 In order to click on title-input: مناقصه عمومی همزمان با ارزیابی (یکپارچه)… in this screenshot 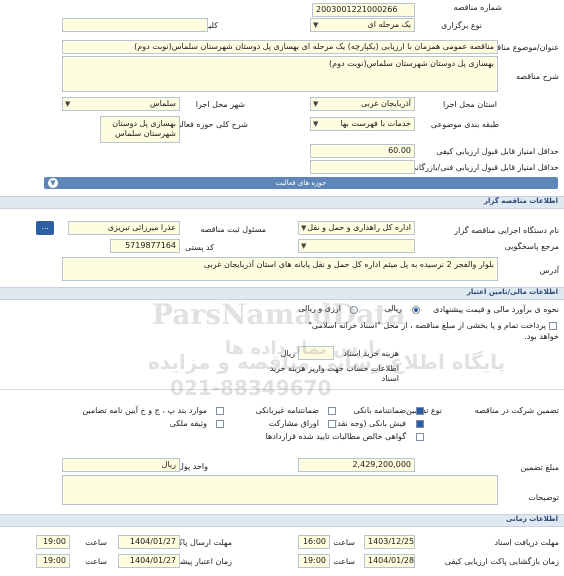, I will do `click(280, 47)`.